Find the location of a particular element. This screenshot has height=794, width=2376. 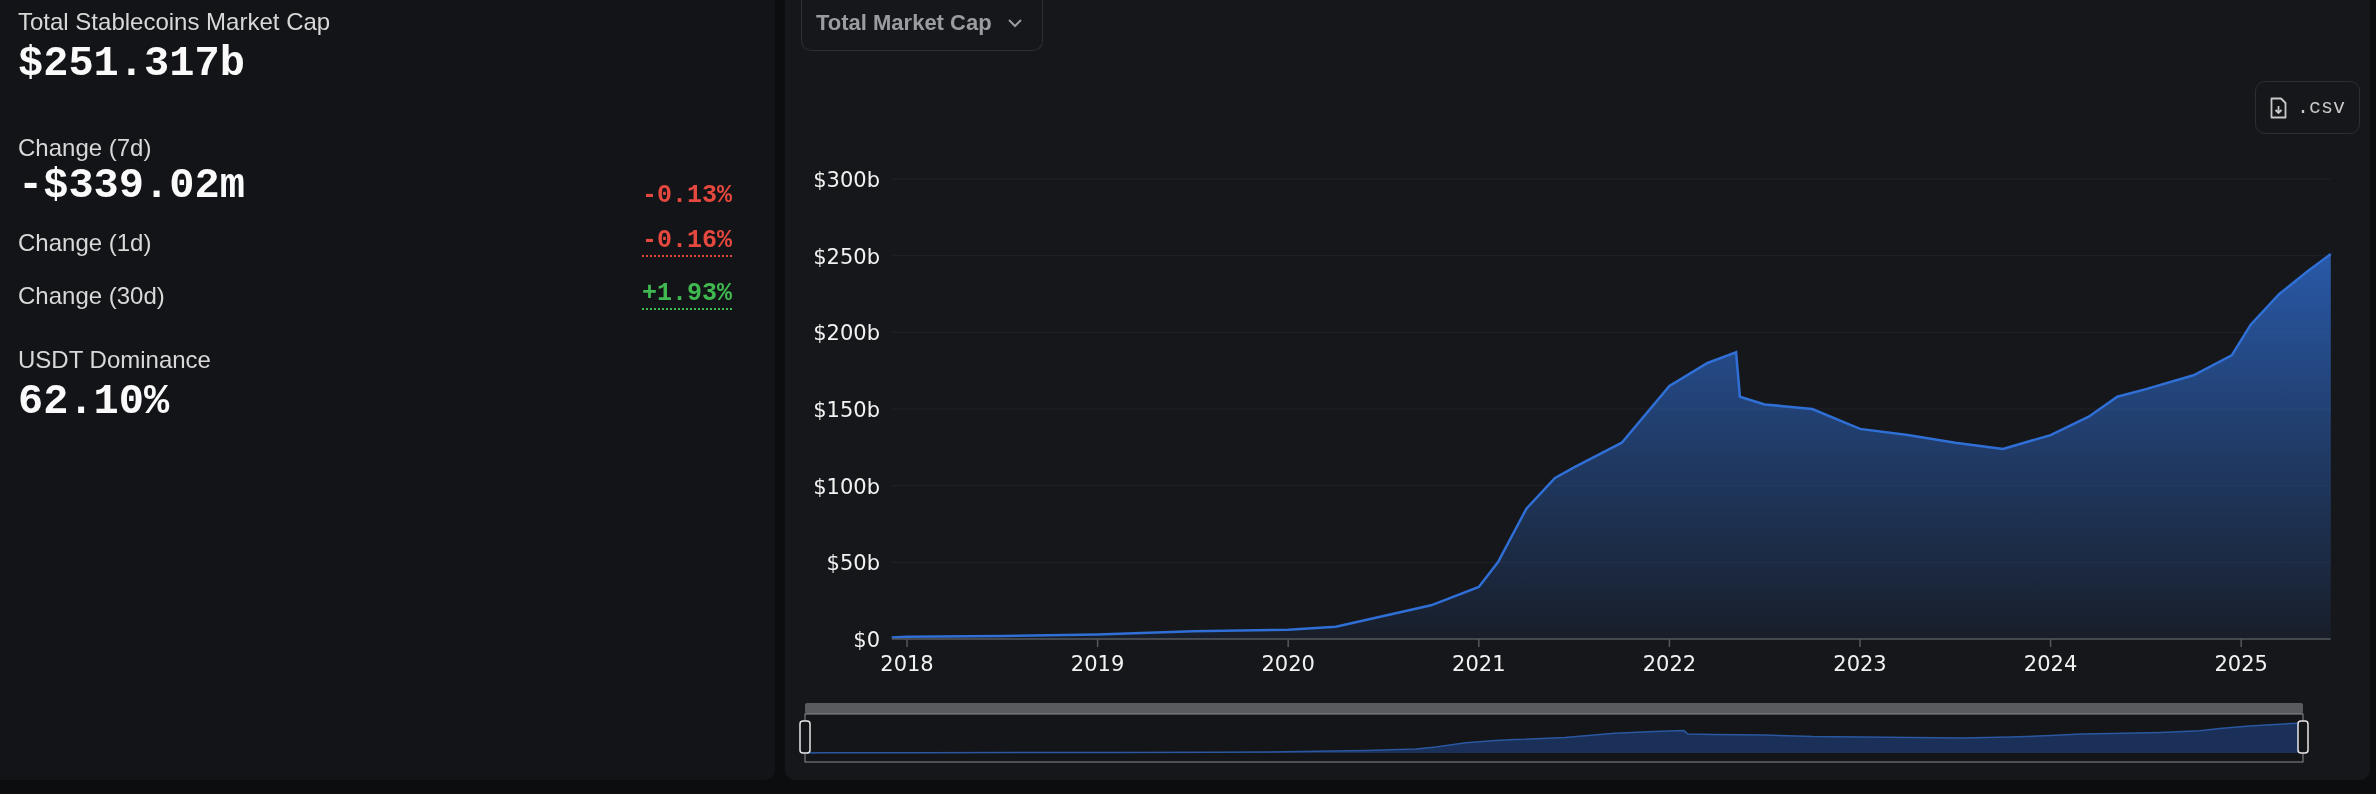

dominance-label: USDT Dominance is located at coordinates (115, 360).